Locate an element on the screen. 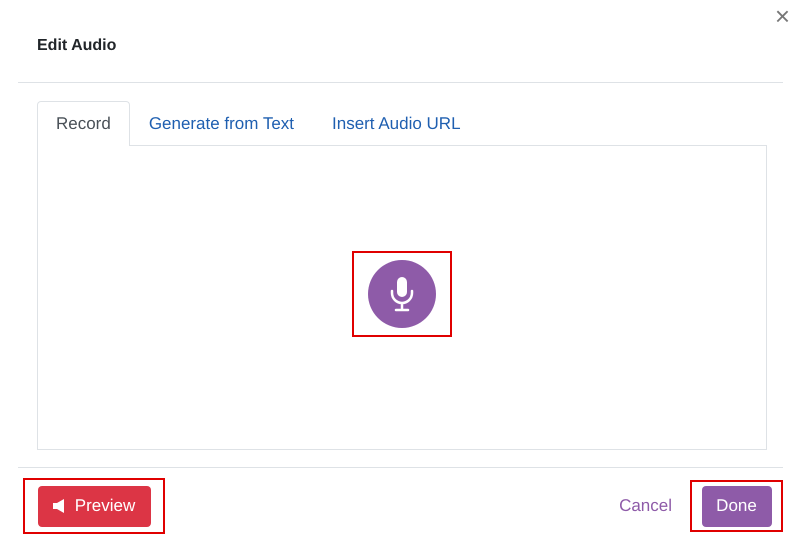 Image resolution: width=800 pixels, height=549 pixels. tab: Insert Audio URL is located at coordinates (396, 123).